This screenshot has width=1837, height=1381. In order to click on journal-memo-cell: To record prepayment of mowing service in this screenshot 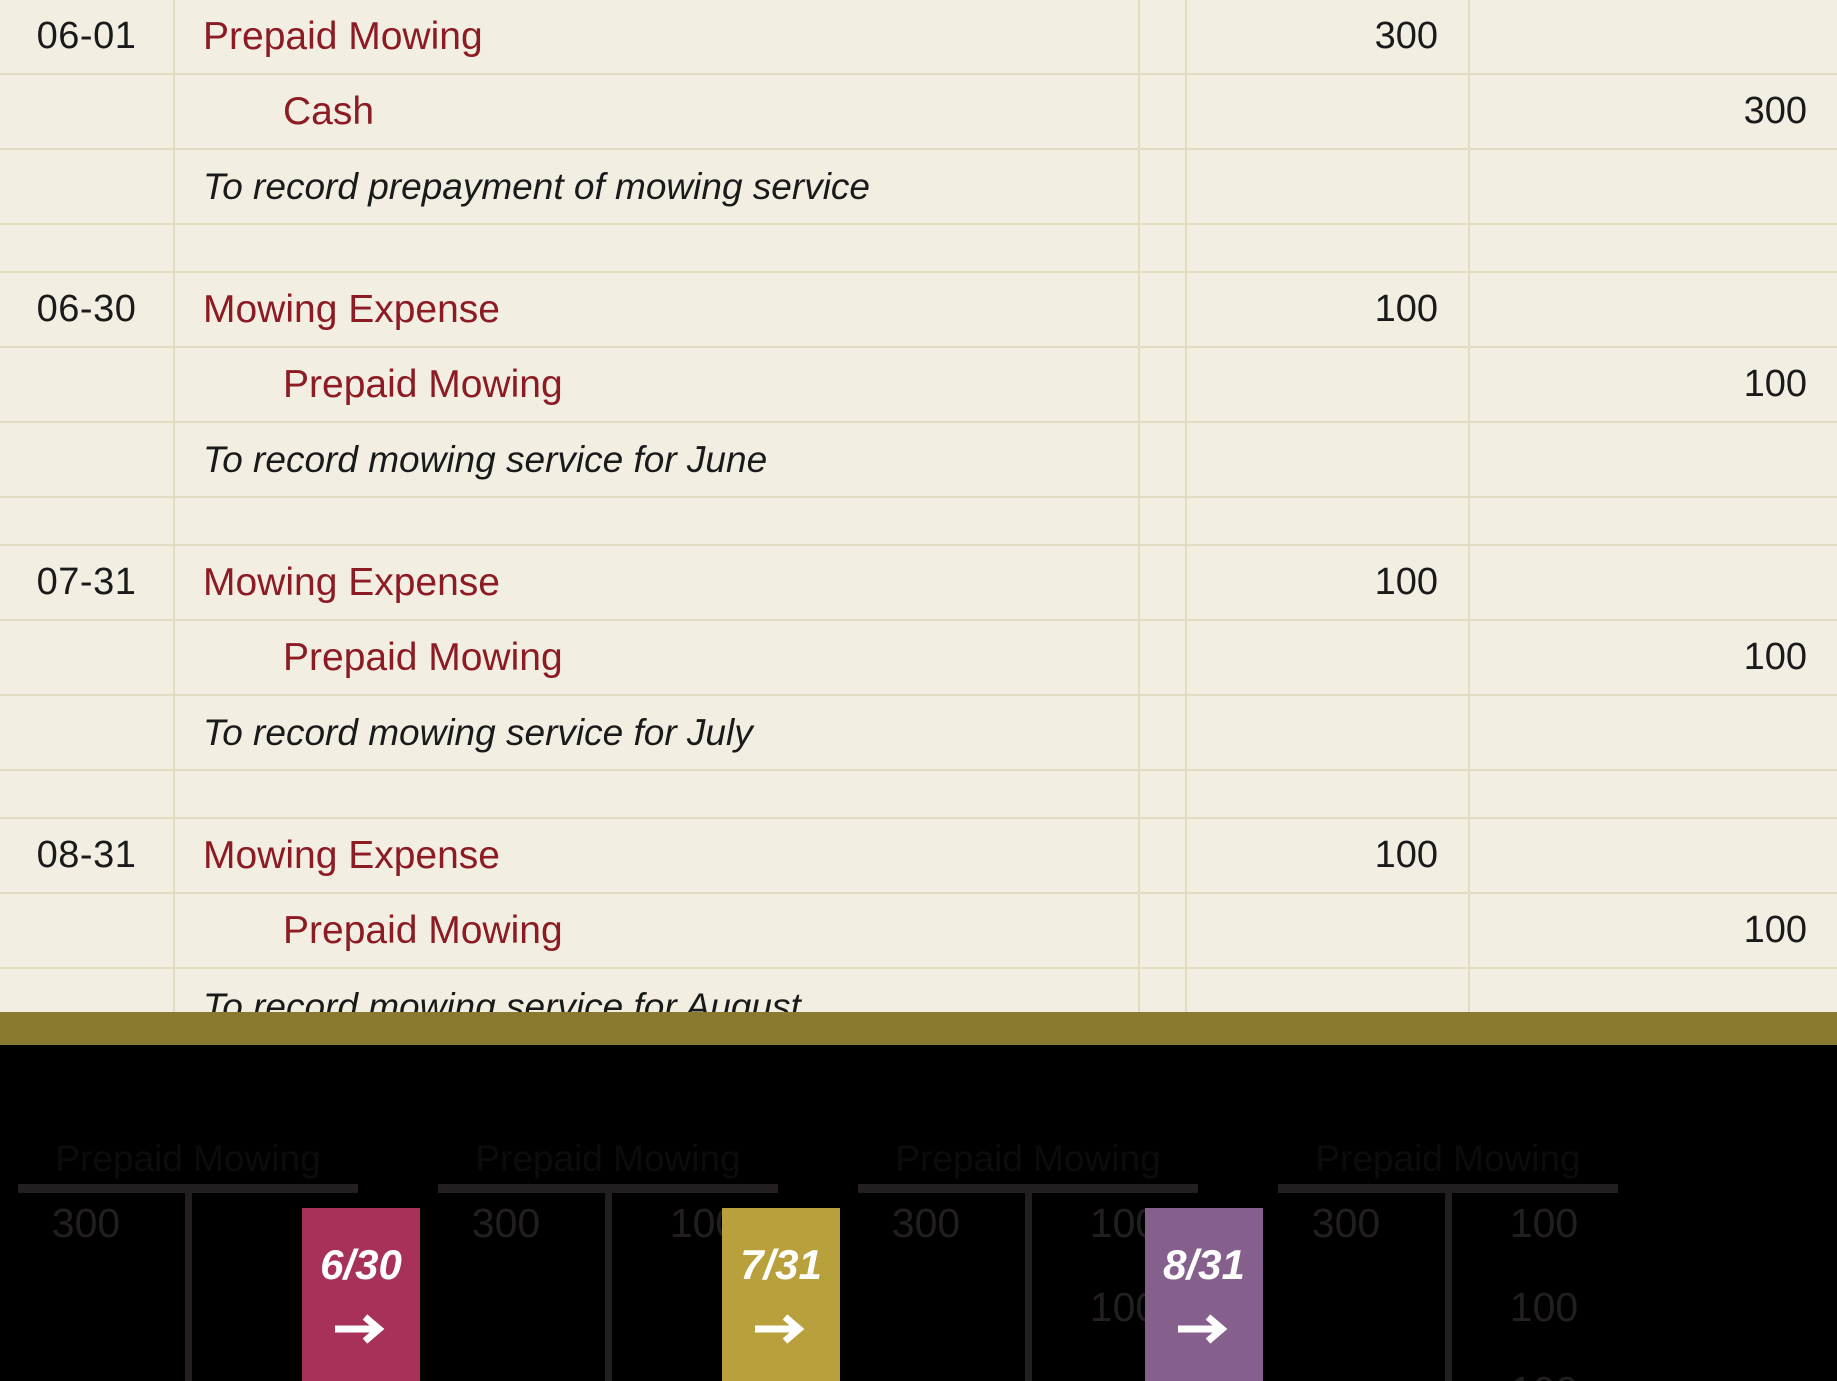, I will do `click(657, 186)`.